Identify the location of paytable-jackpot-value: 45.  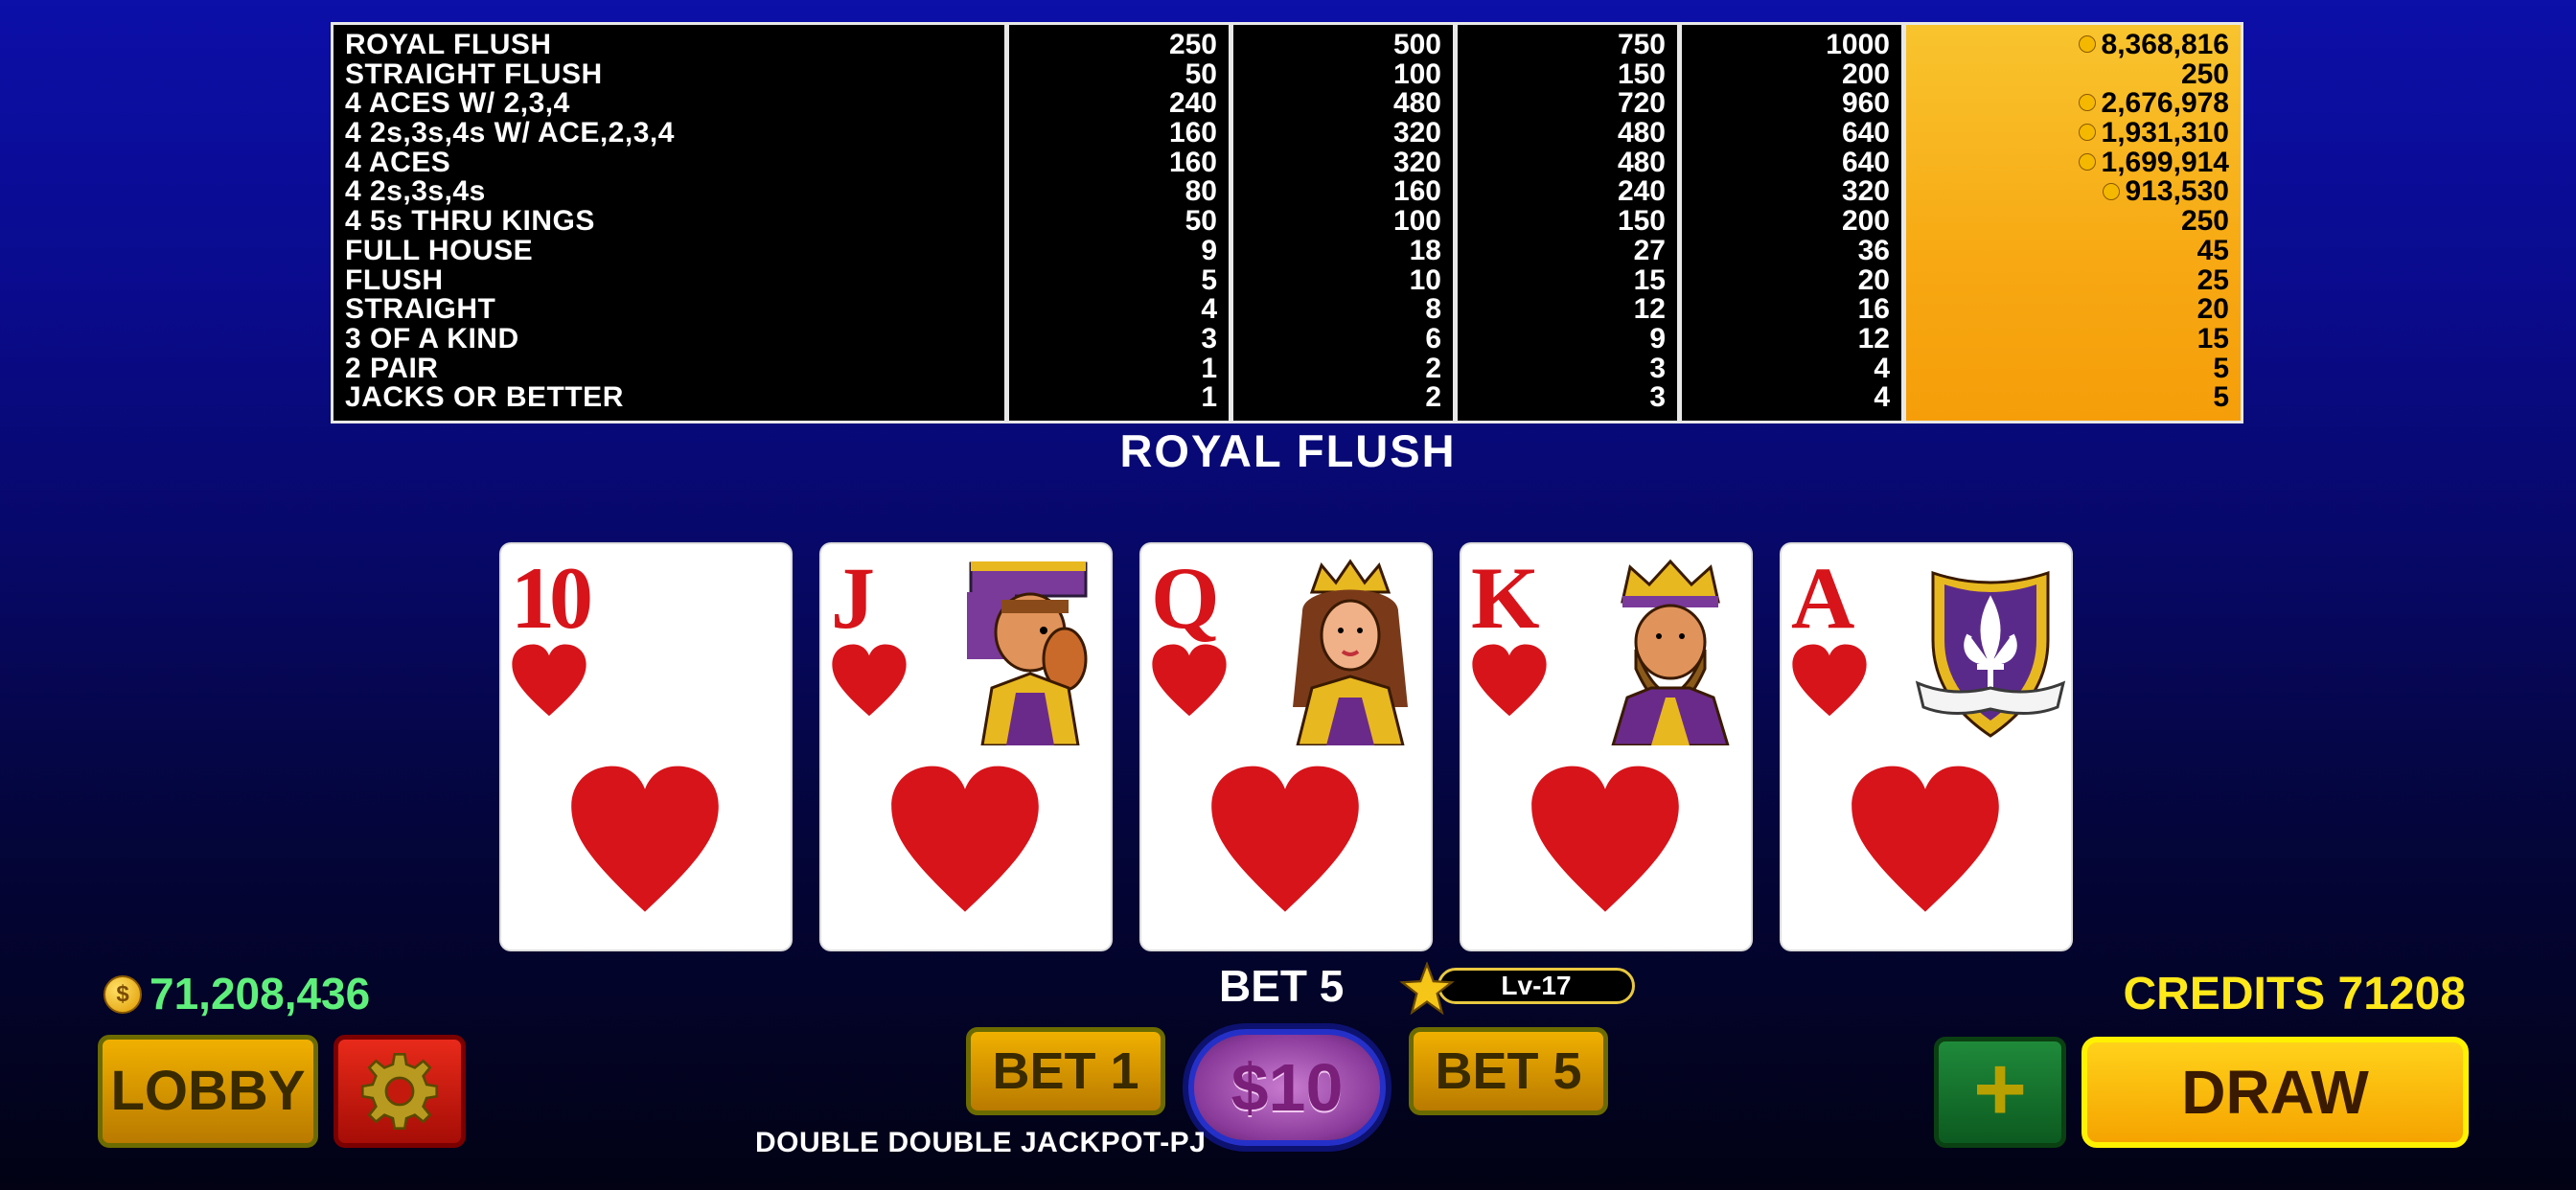
(2212, 250).